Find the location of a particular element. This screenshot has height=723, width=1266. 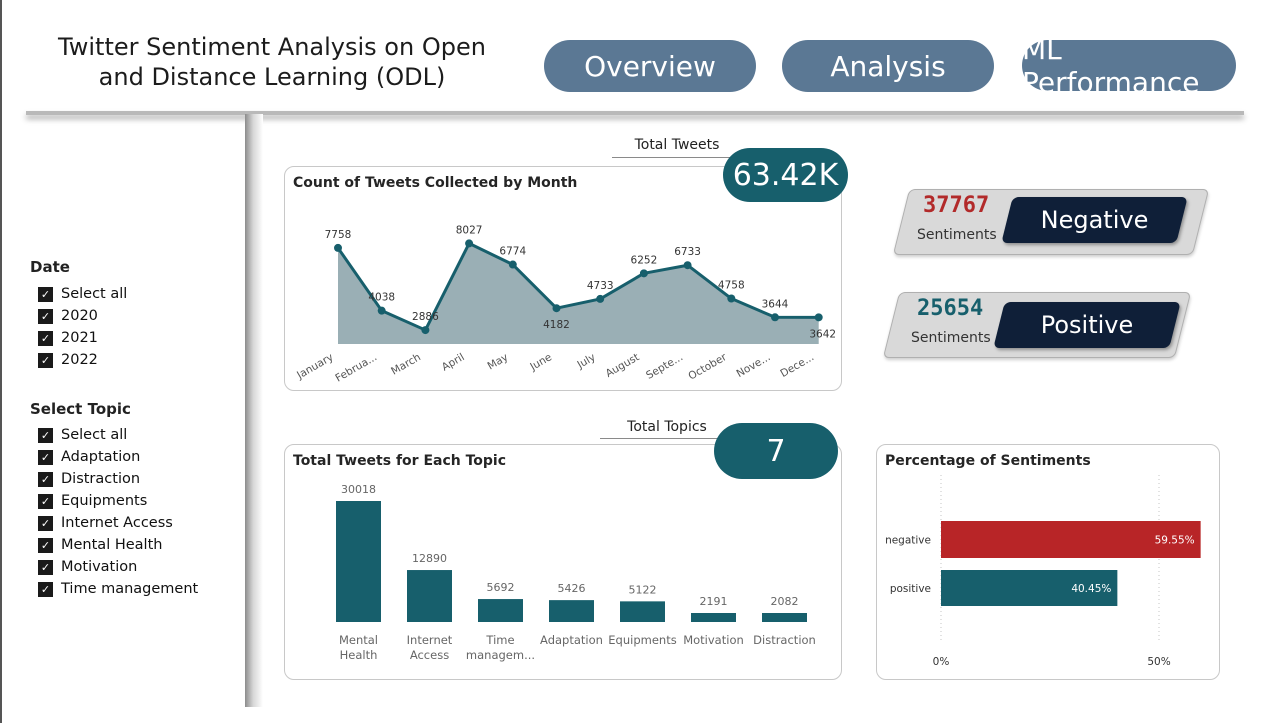

date-filter-label: 2022 is located at coordinates (79, 360).